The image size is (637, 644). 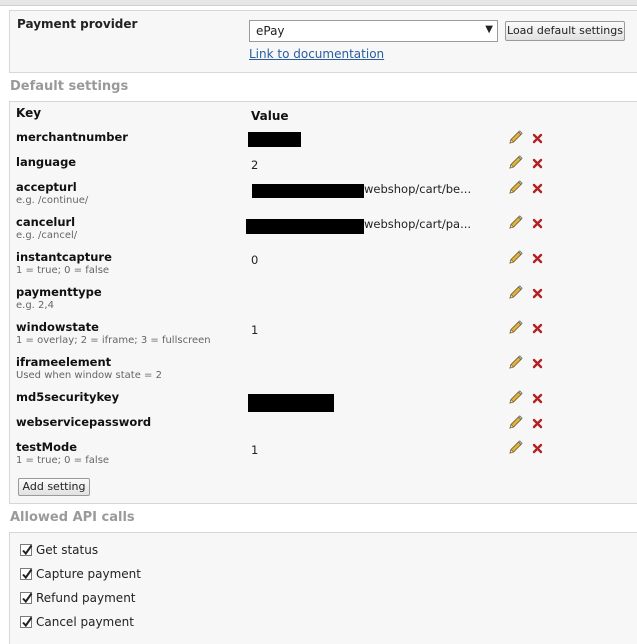 I want to click on column-header-key: Key, so click(x=29, y=113).